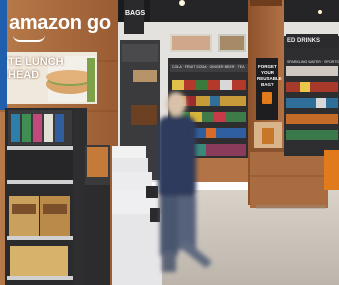 The height and width of the screenshot is (285, 339). Describe the element at coordinates (267, 66) in the screenshot. I see `poster-line1: FORGET` at that location.